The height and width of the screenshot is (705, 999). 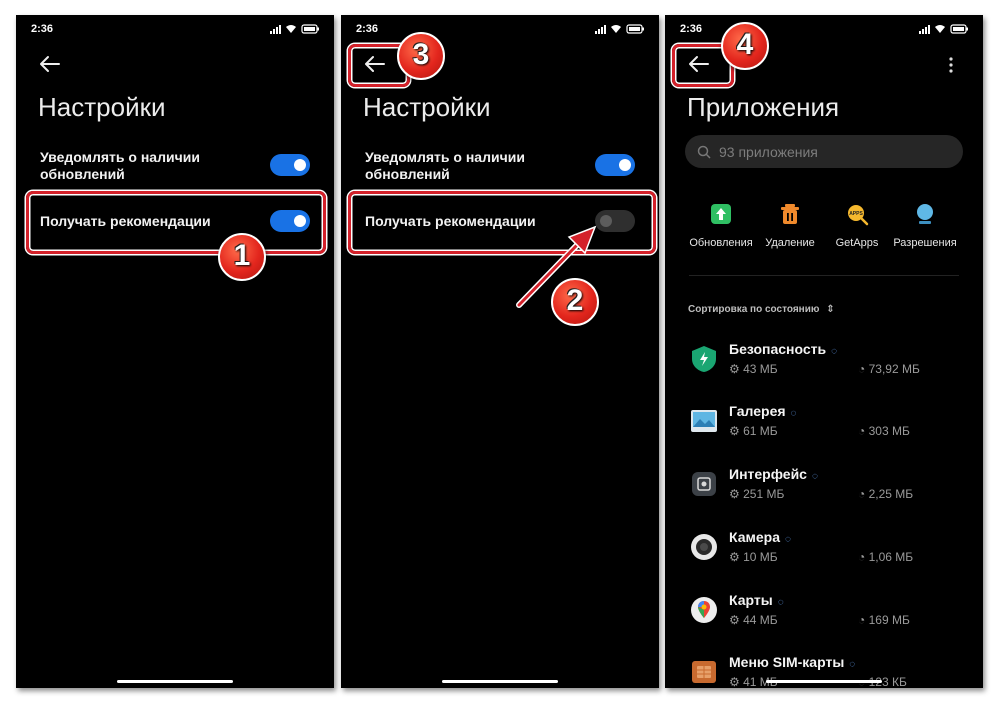 I want to click on sim-menu-icon, so click(x=704, y=672).